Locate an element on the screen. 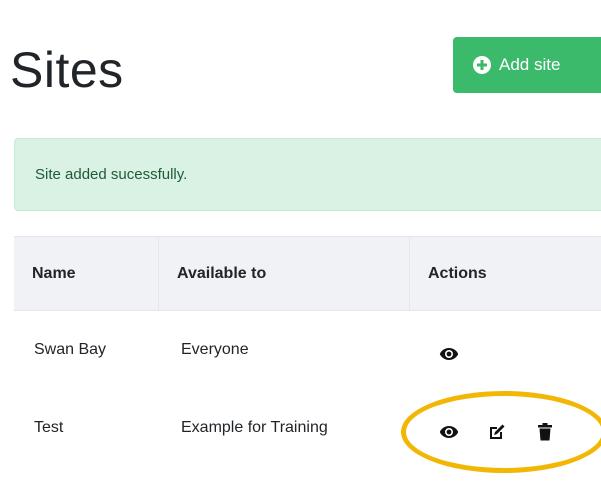 This screenshot has width=601, height=481. add-site-label: Add site is located at coordinates (530, 64).